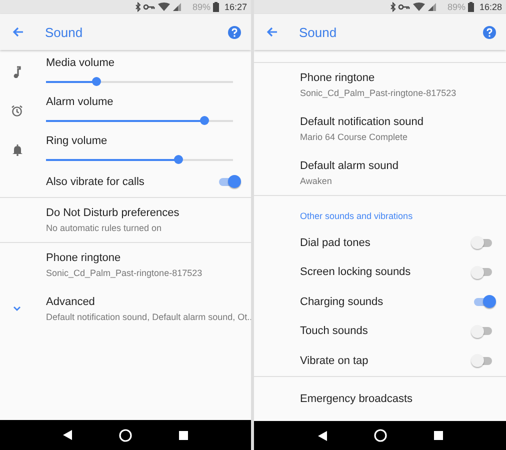 The image size is (506, 450). Describe the element at coordinates (342, 302) in the screenshot. I see `setting-label: Charging sounds` at that location.